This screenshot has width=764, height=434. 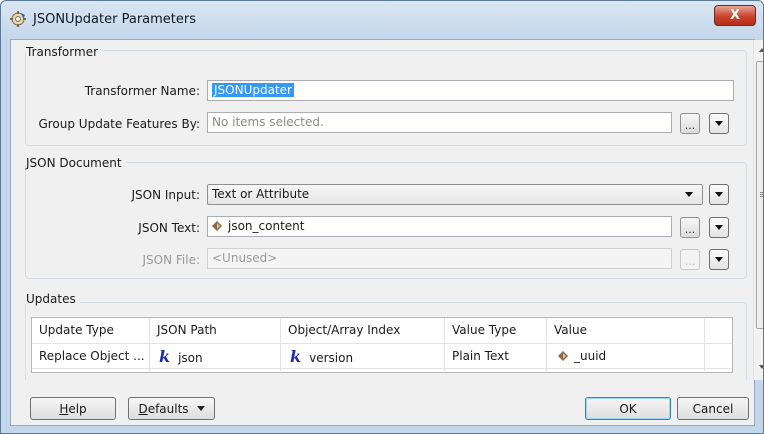 I want to click on cell-json-path: k json, so click(x=181, y=356).